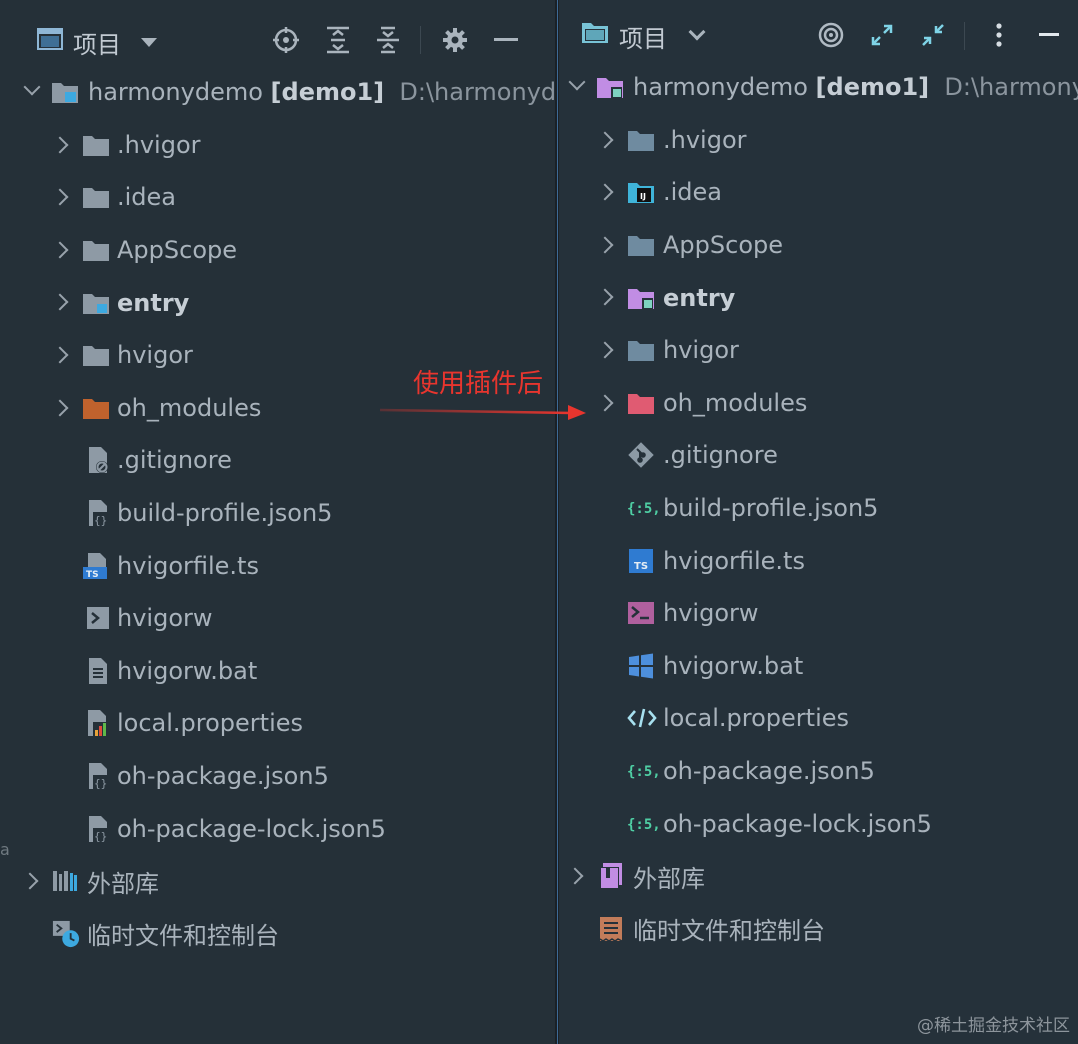  What do you see at coordinates (699, 297) in the screenshot?
I see `tree-item-label: entry` at bounding box center [699, 297].